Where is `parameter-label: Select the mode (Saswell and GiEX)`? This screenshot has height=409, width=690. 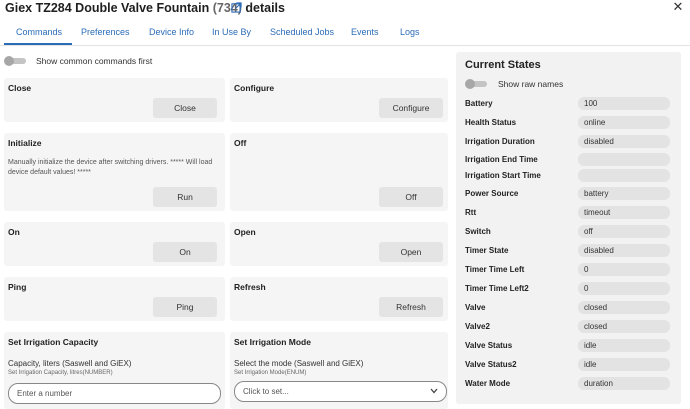 parameter-label: Select the mode (Saswell and GiEX) is located at coordinates (299, 363).